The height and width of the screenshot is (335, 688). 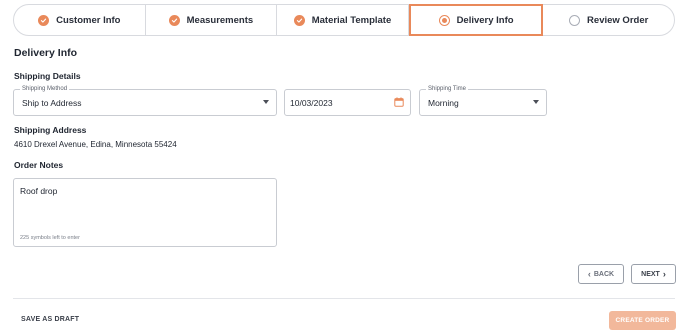 I want to click on step-review-order: Review Order, so click(x=608, y=20).